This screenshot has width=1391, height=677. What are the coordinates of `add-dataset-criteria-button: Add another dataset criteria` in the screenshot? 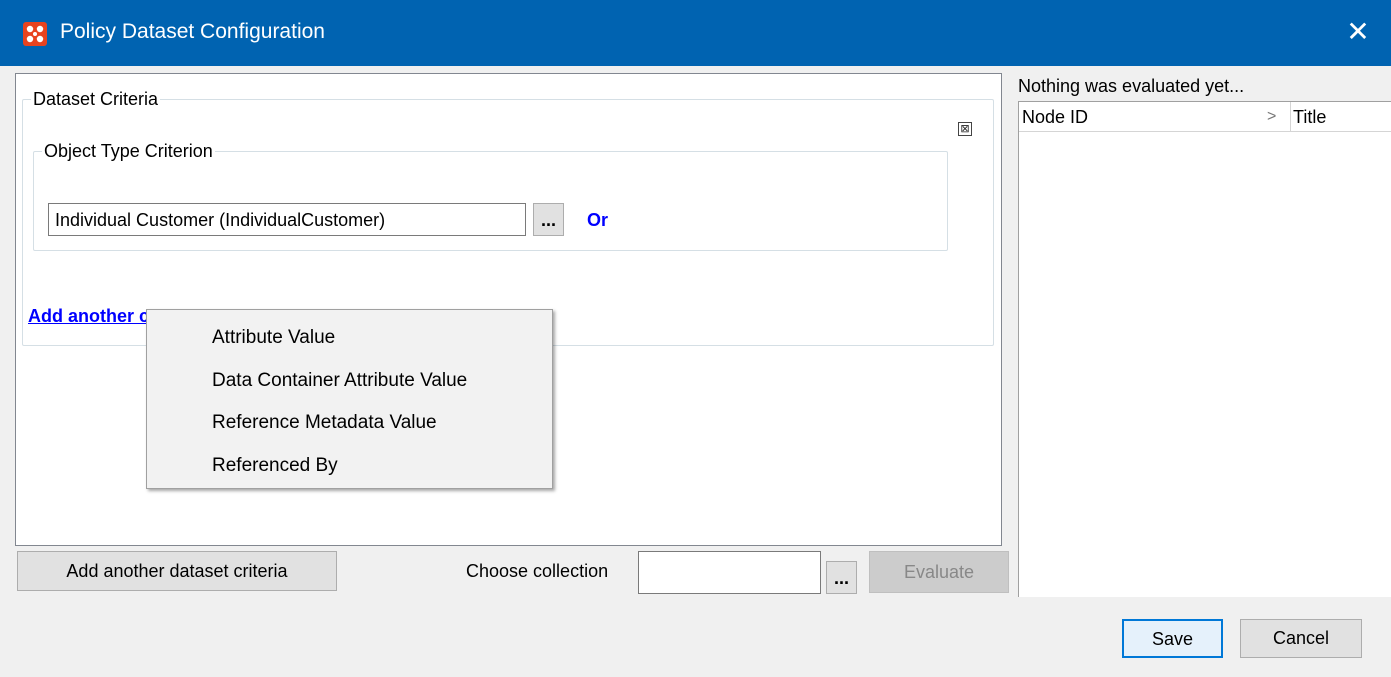 It's located at (177, 571).